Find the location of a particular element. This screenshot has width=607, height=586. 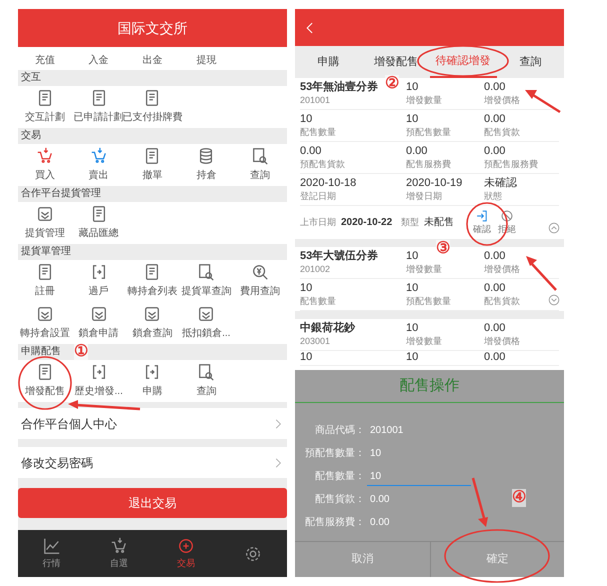

enter-icon is located at coordinates (482, 215).